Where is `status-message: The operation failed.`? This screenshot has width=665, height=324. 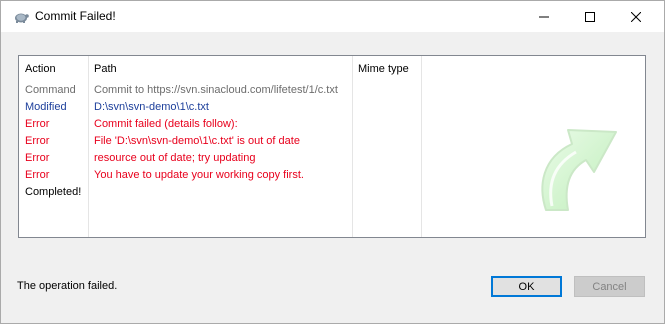
status-message: The operation failed. is located at coordinates (67, 286).